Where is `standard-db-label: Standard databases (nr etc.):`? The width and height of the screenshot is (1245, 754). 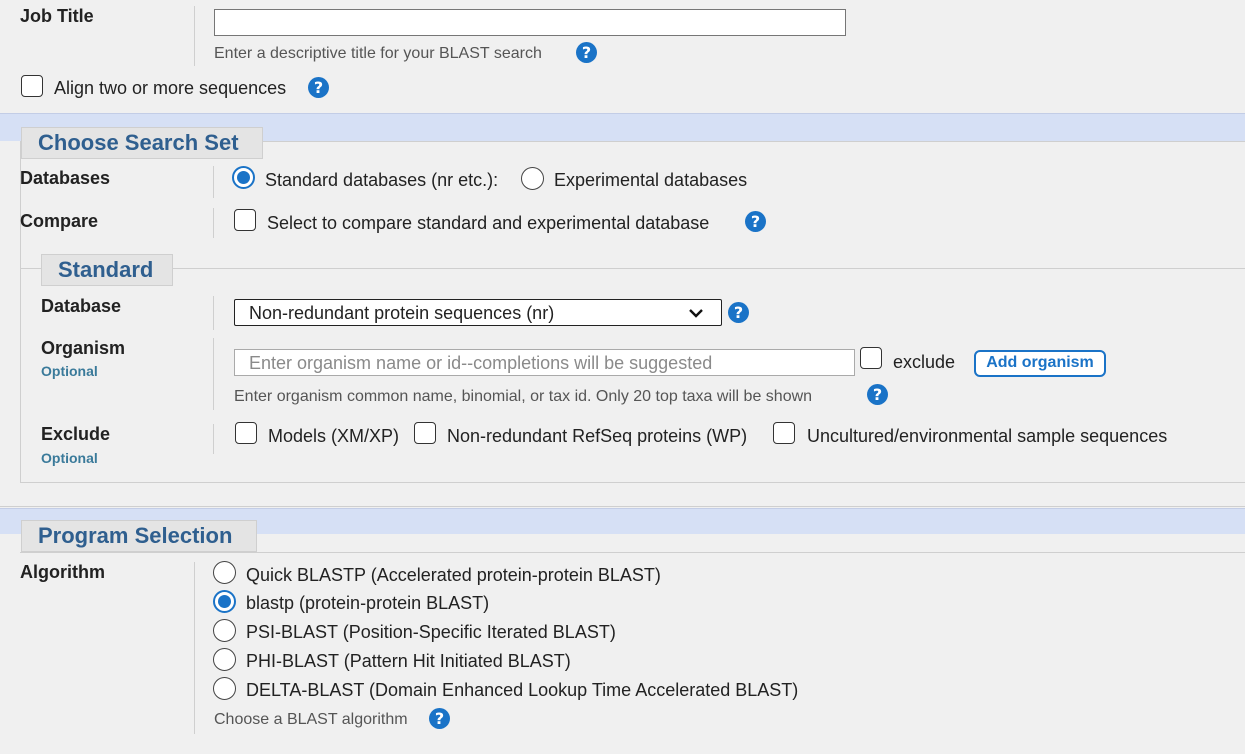 standard-db-label: Standard databases (nr etc.): is located at coordinates (382, 180).